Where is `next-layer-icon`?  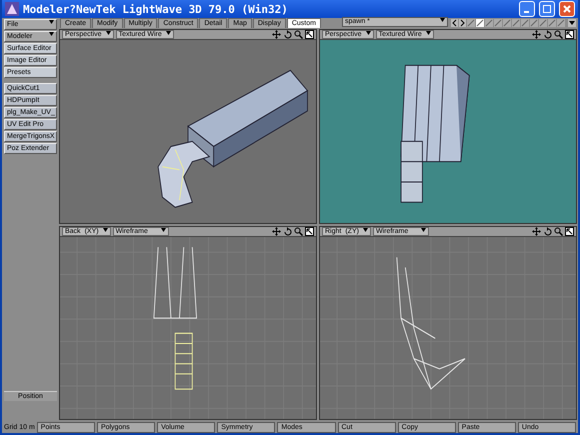 next-layer-icon is located at coordinates (462, 23).